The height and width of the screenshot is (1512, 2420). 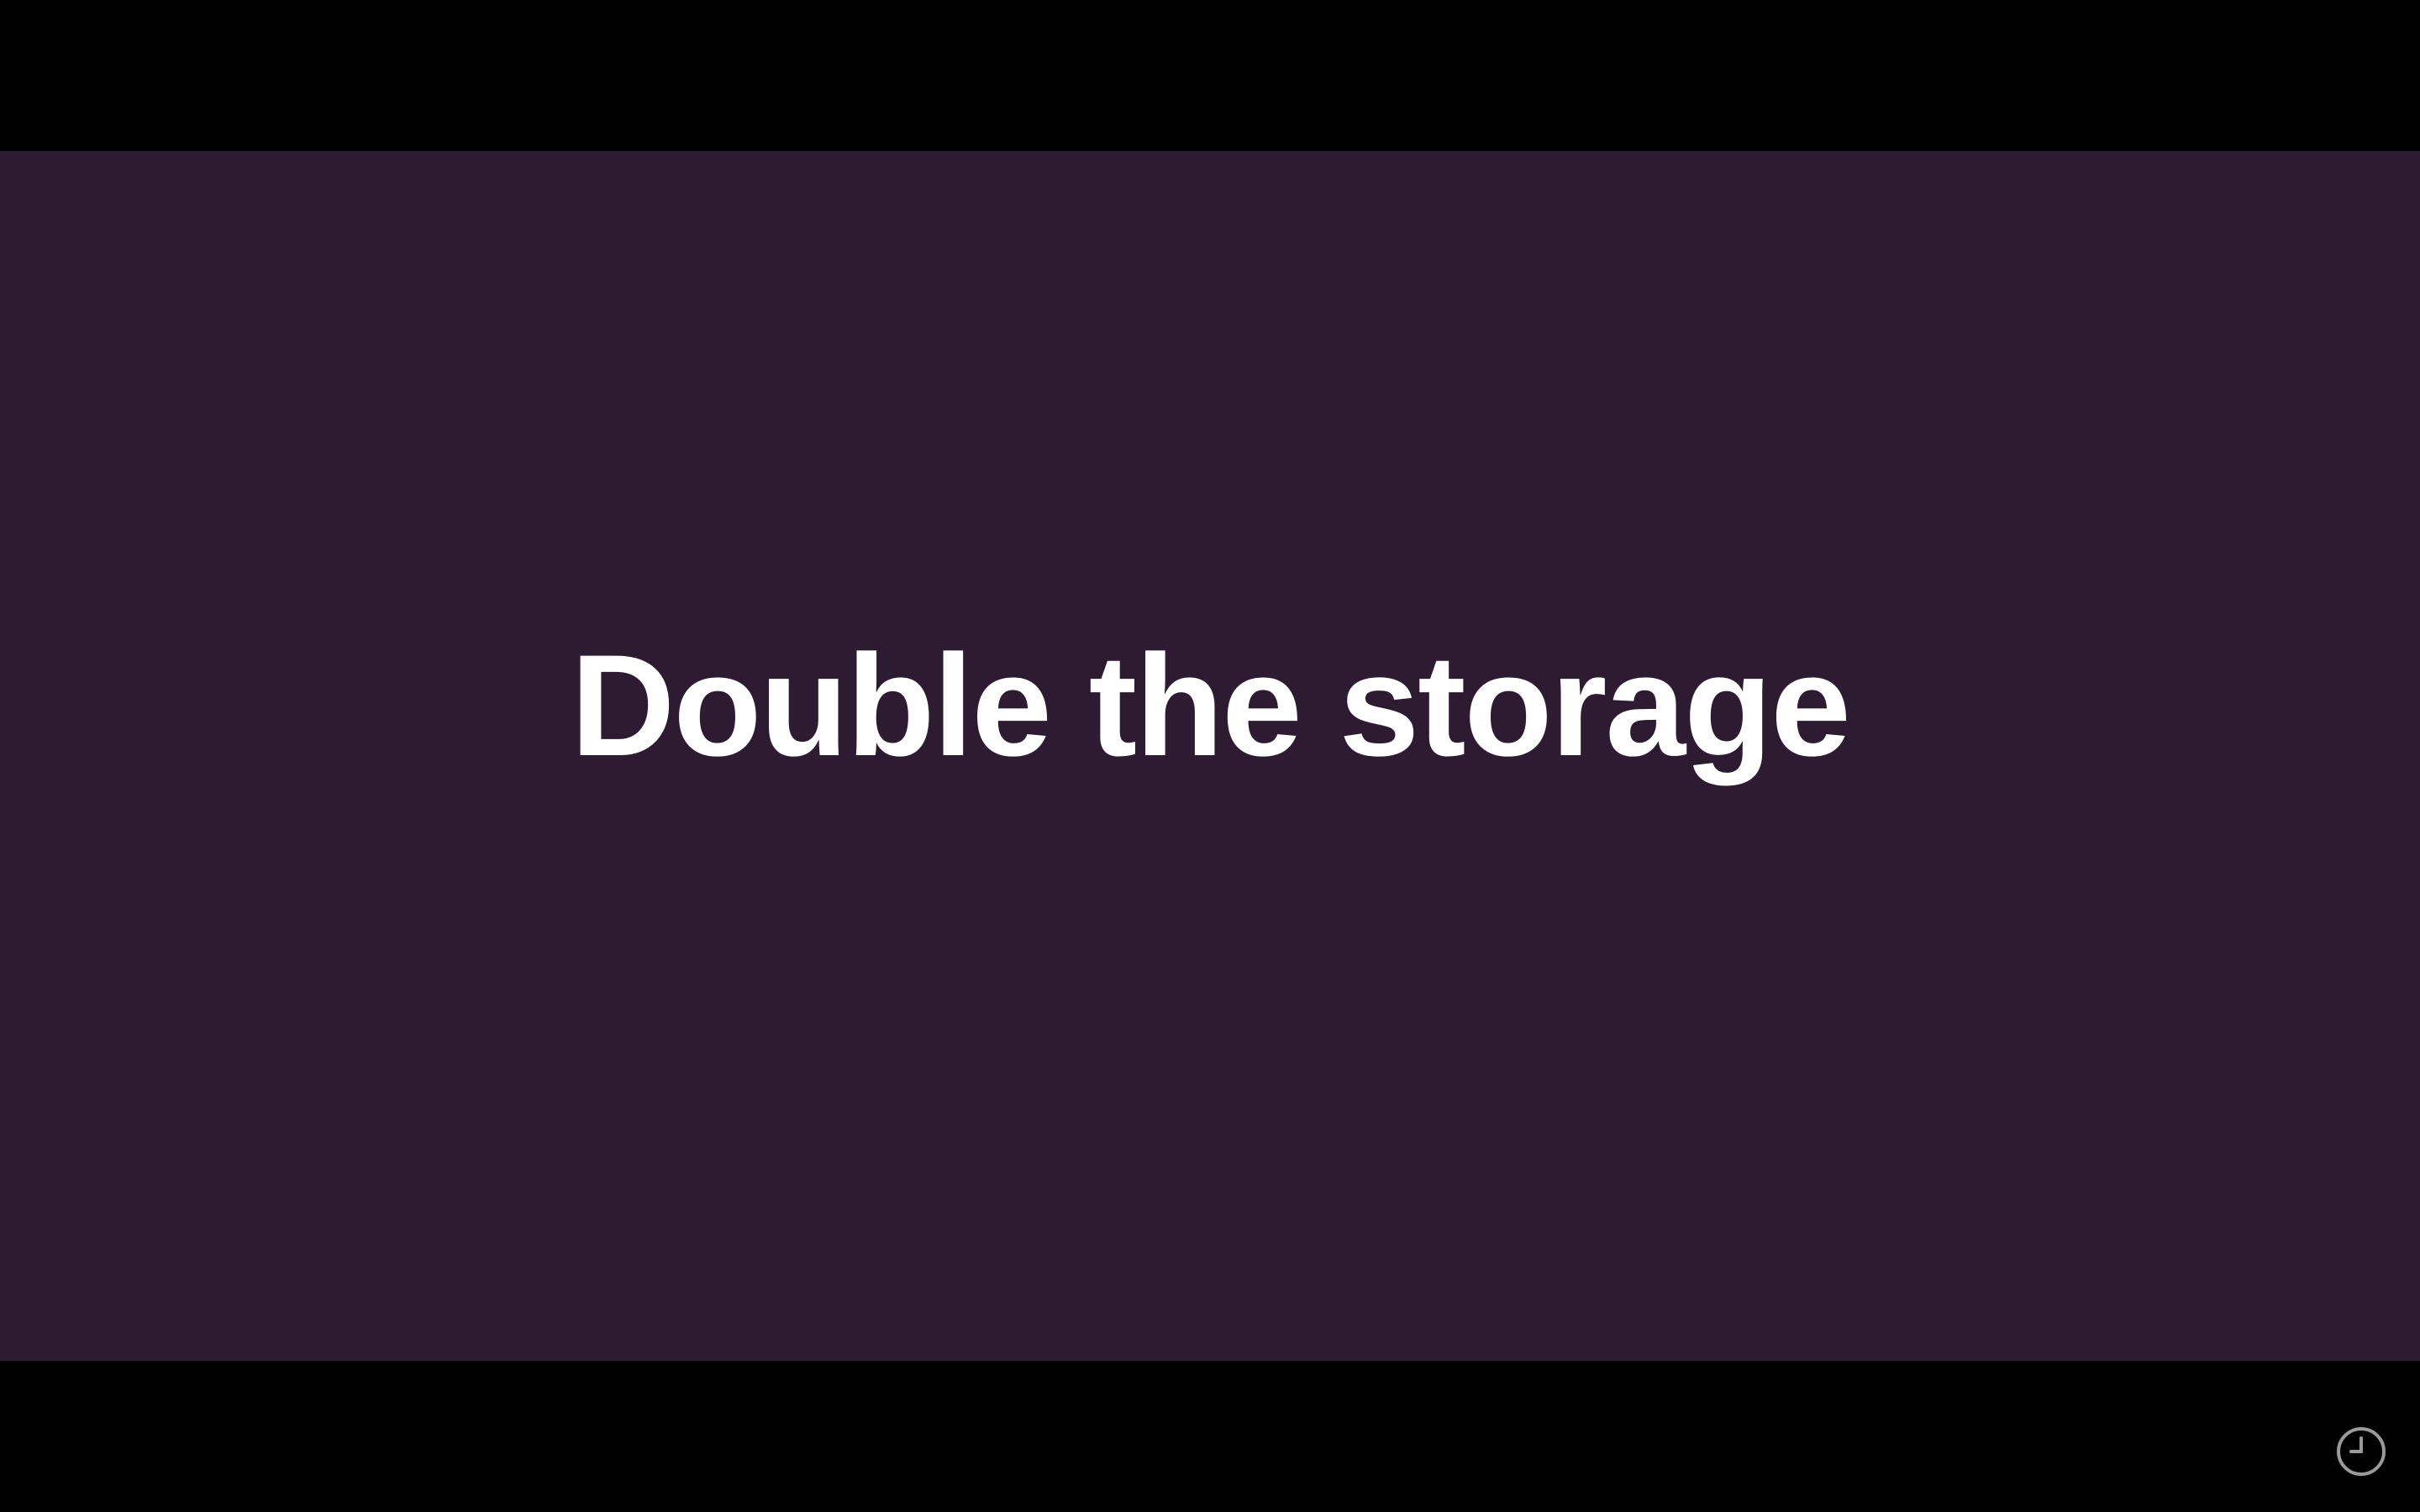 I want to click on timer-button, so click(x=2361, y=1451).